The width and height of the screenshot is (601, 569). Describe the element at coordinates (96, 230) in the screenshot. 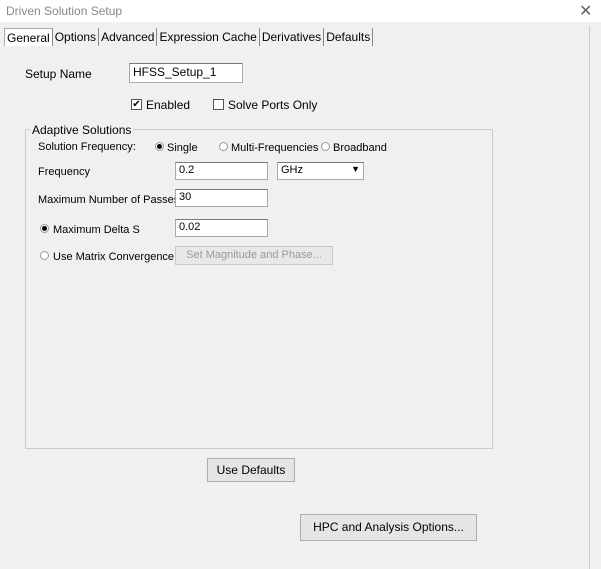

I see `max-delta-s-label: Maximum Delta S` at that location.